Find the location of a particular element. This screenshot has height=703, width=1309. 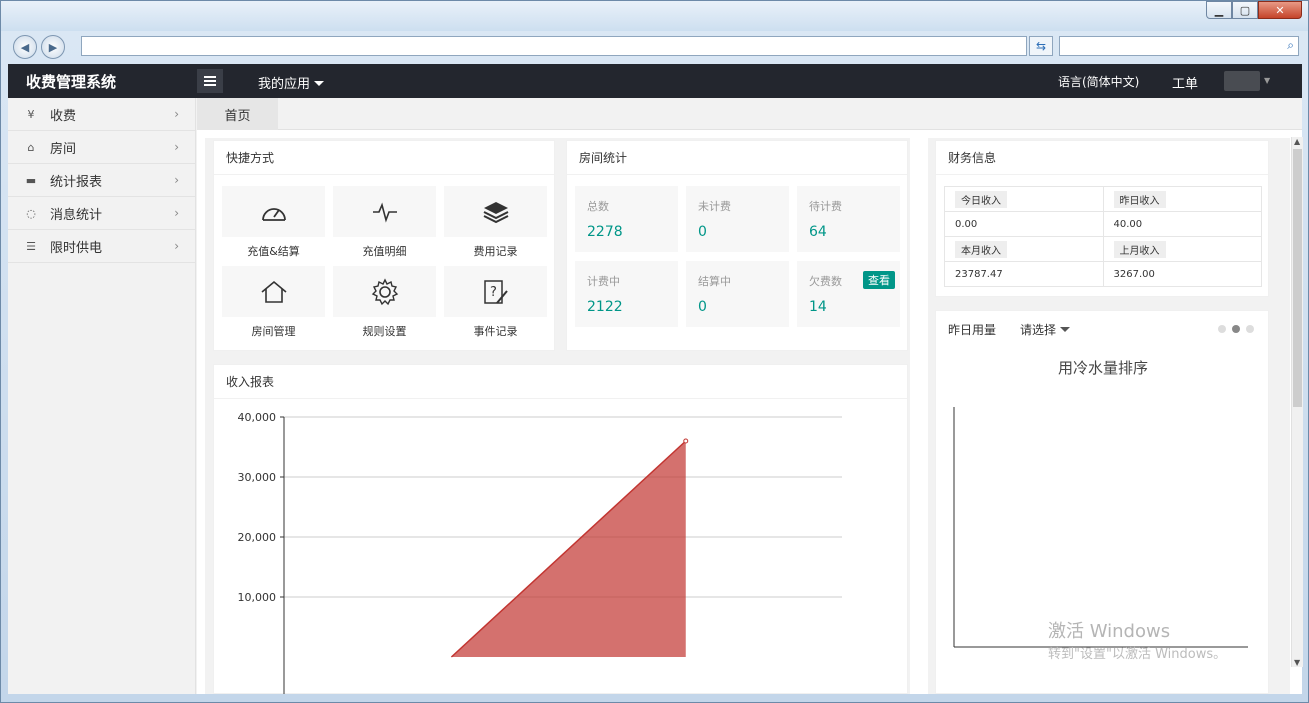

quick-label: 充值明细 is located at coordinates (384, 251).